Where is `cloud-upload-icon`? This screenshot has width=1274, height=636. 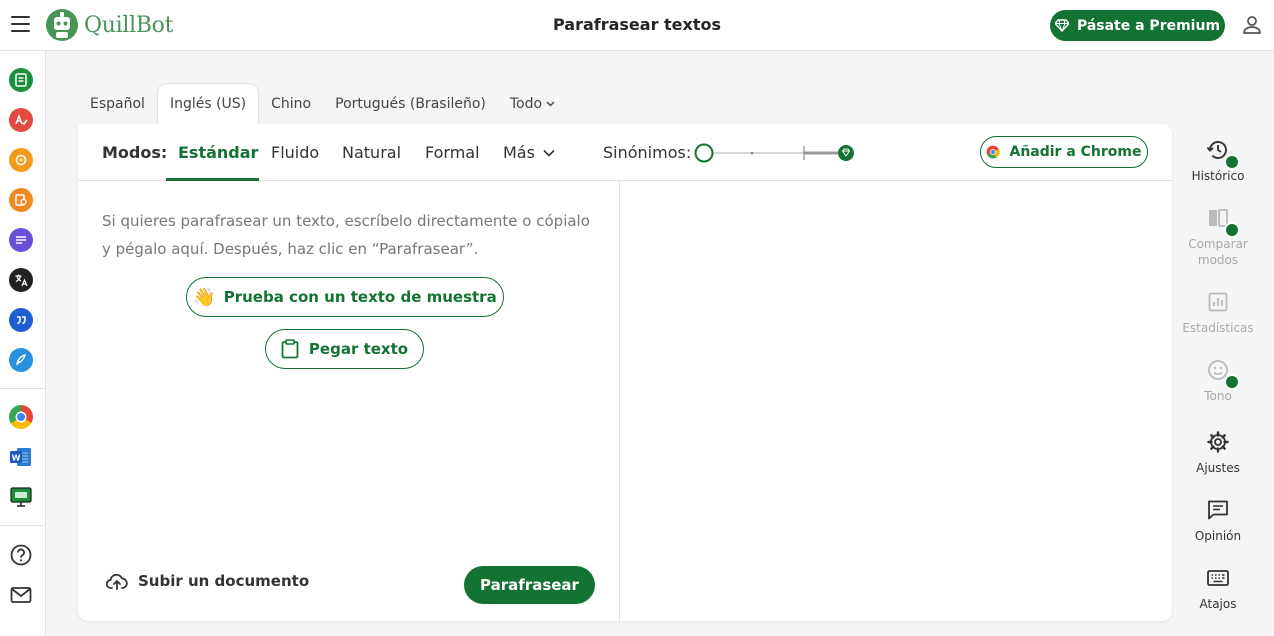 cloud-upload-icon is located at coordinates (117, 581).